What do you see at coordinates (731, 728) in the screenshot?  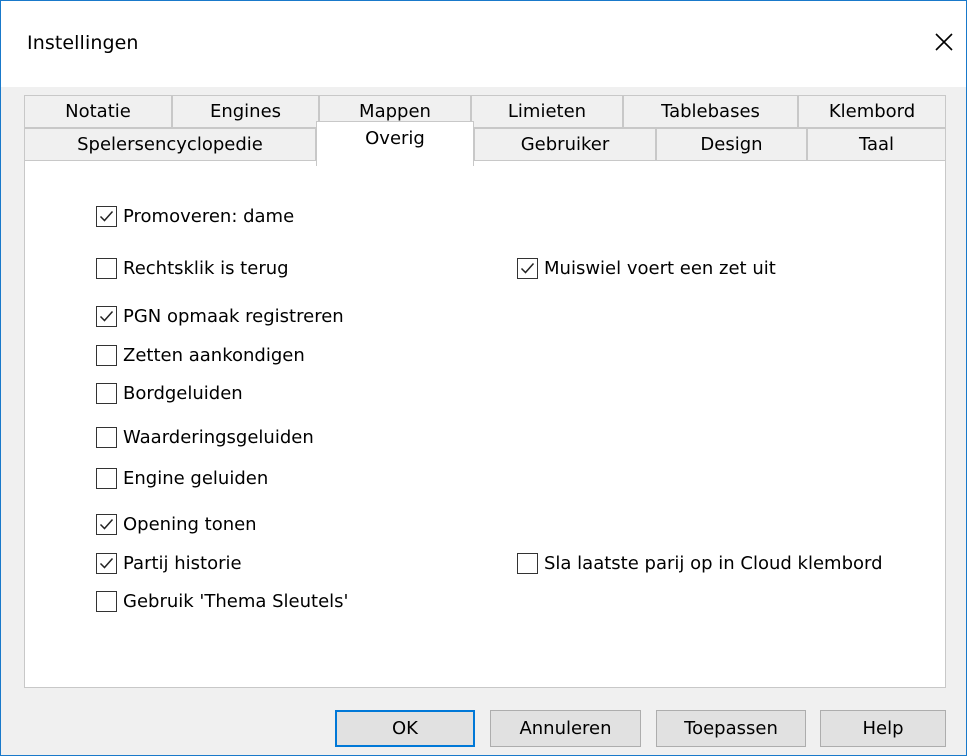 I see `apply-button: Toepassen` at bounding box center [731, 728].